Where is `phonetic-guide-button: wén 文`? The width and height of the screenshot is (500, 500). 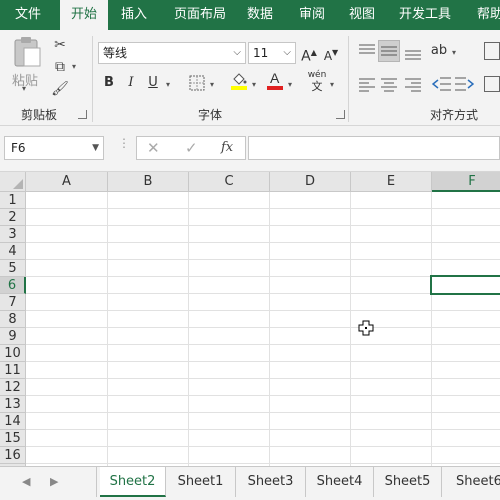
phonetic-guide-button: wén 文 is located at coordinates (317, 81).